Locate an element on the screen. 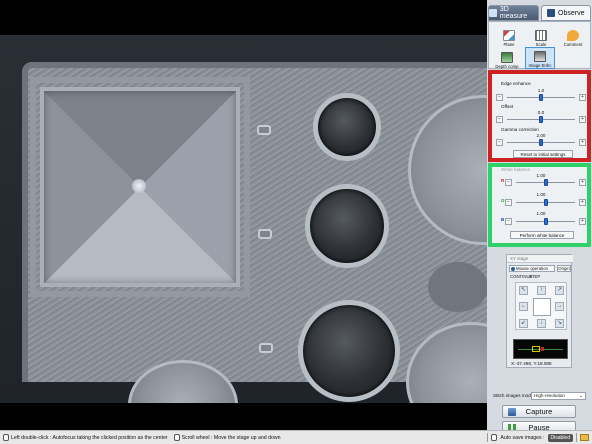 Image resolution: width=592 pixels, height=444 pixels. capture-label: Capture is located at coordinates (539, 411).